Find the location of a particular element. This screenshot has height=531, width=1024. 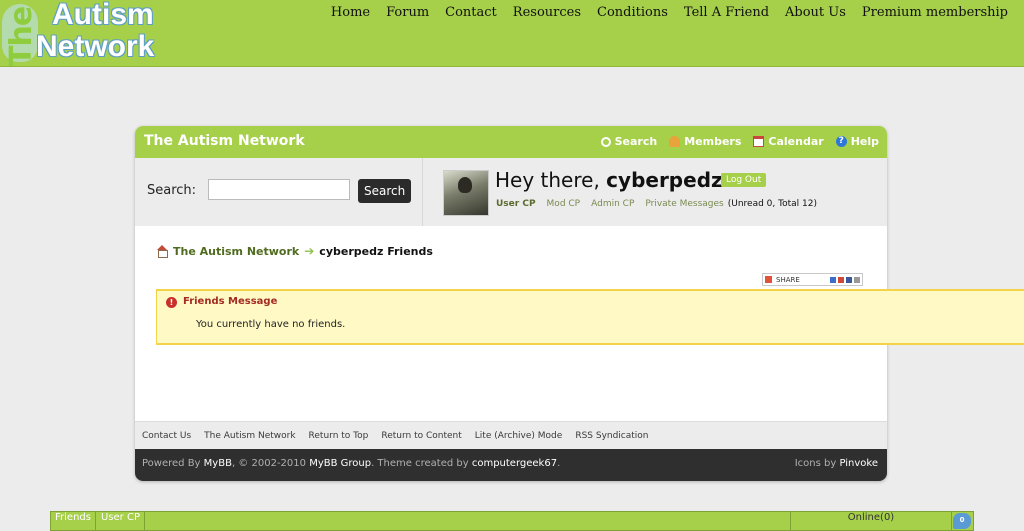

breadcrumb-home: The Autism Network is located at coordinates (236, 251).